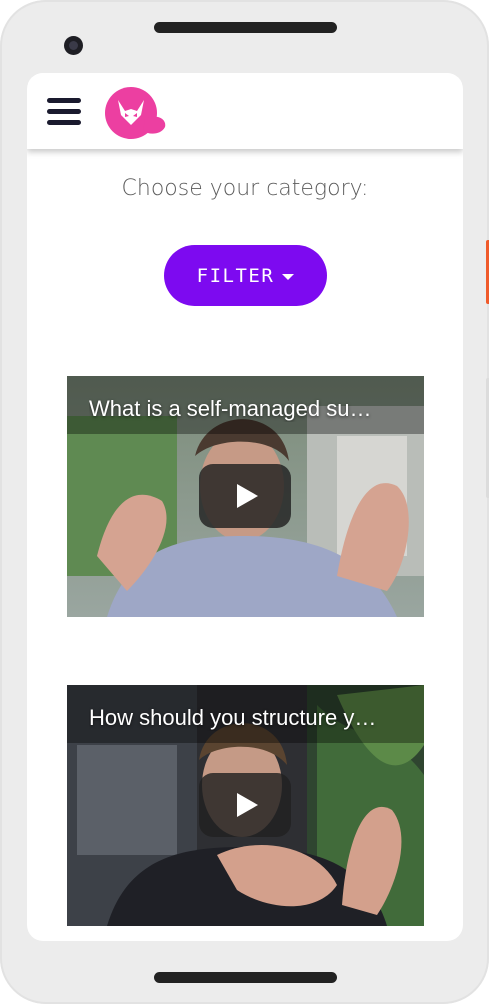  I want to click on hamburger-menu-icon, so click(64, 111).